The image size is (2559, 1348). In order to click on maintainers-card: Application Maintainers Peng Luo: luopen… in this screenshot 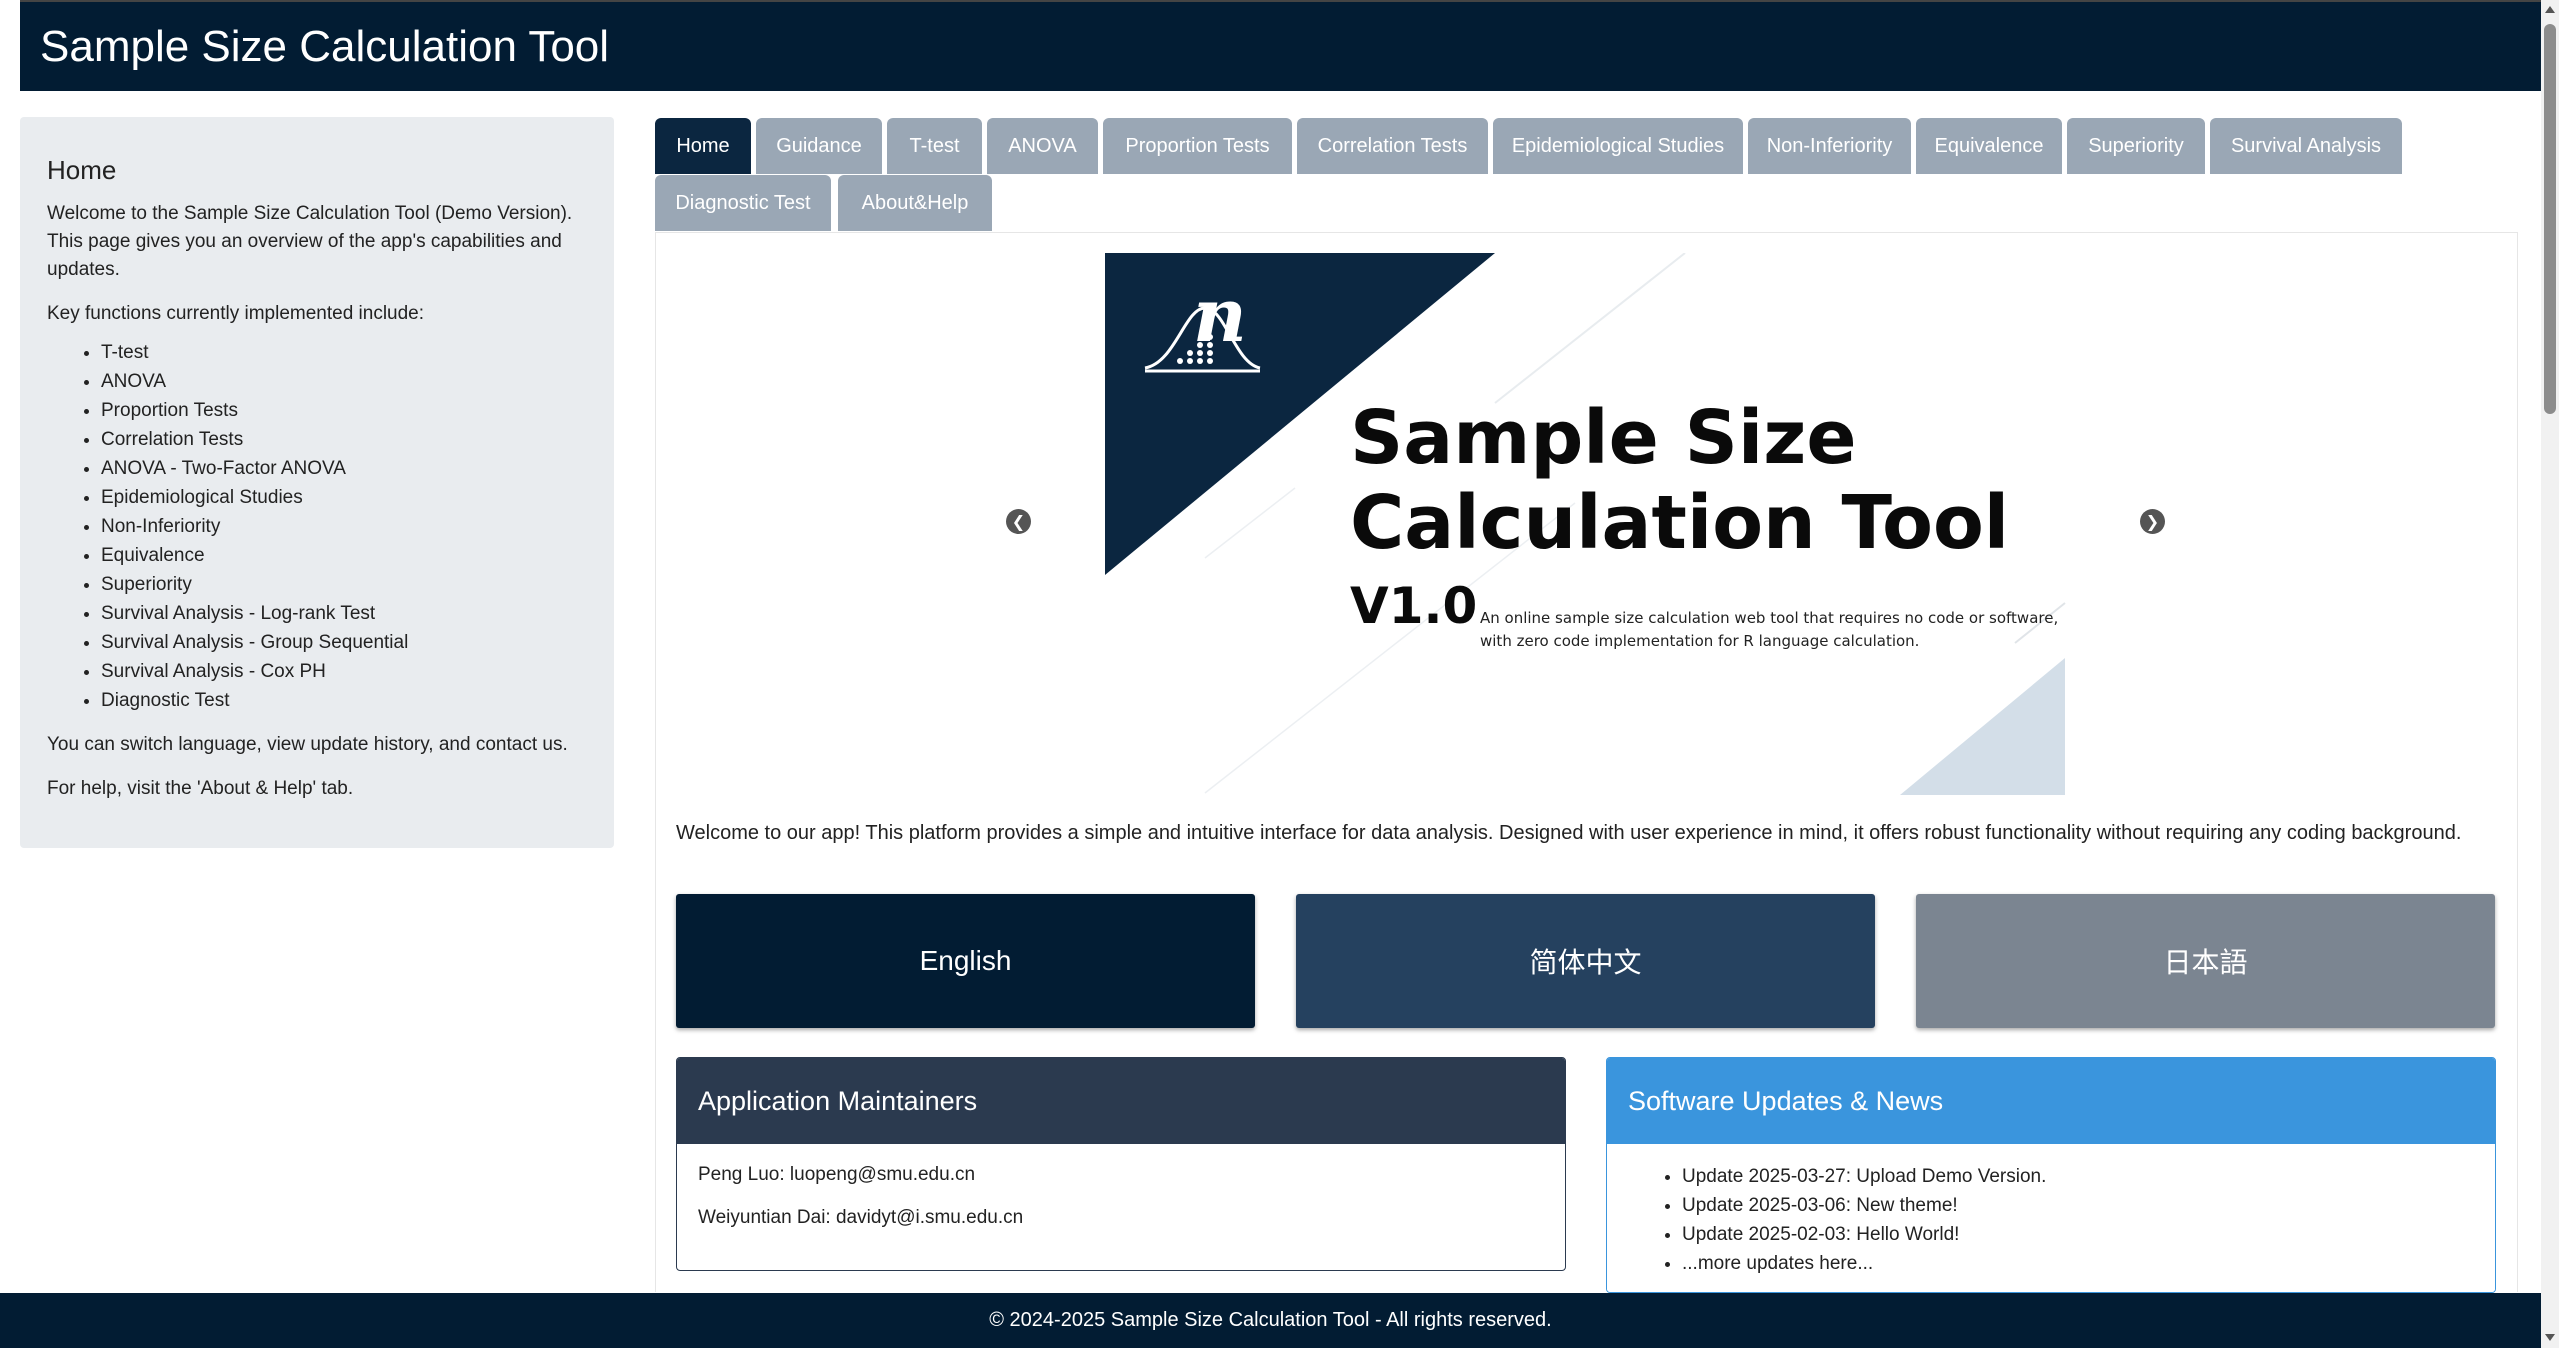, I will do `click(1121, 1164)`.